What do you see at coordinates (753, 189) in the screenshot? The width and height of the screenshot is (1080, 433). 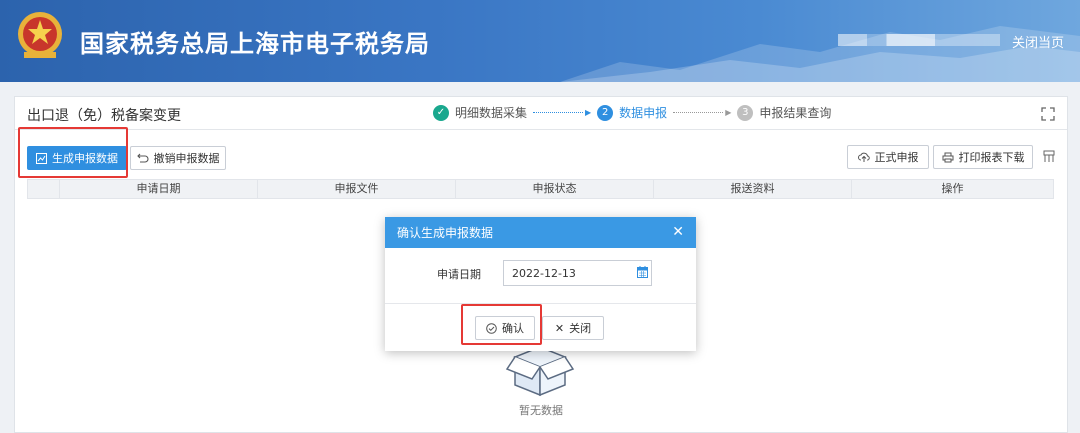 I see `column-header-materials: 报送资料` at bounding box center [753, 189].